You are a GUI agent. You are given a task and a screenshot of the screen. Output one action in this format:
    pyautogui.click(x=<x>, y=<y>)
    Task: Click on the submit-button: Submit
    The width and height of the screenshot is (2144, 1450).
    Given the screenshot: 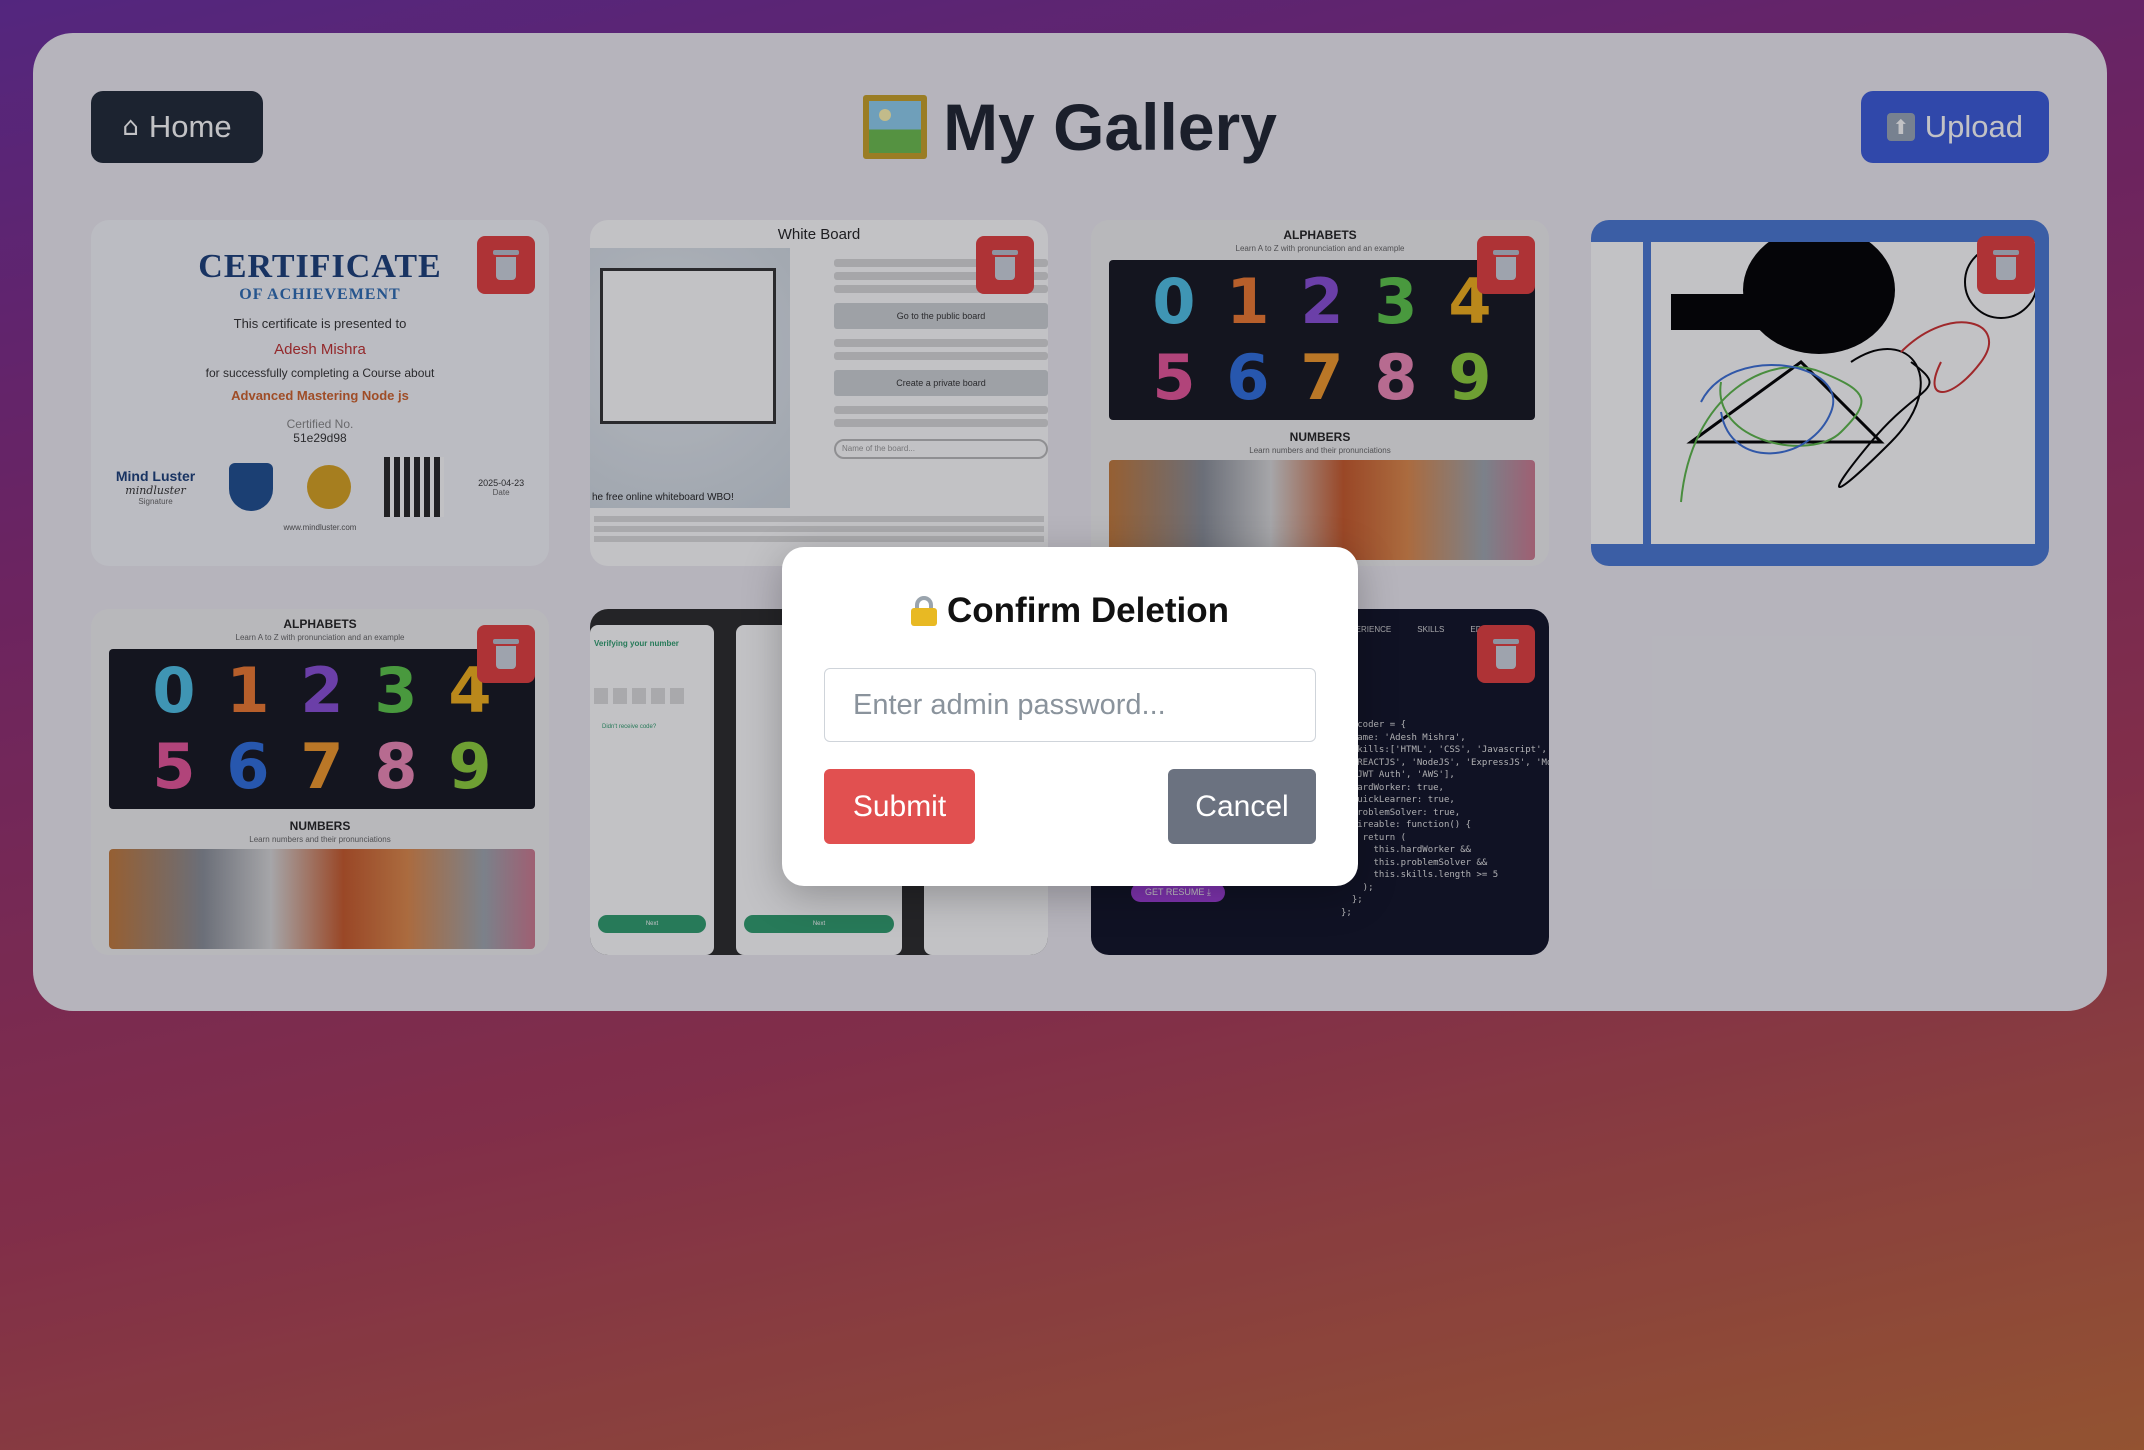 What is the action you would take?
    pyautogui.click(x=899, y=806)
    